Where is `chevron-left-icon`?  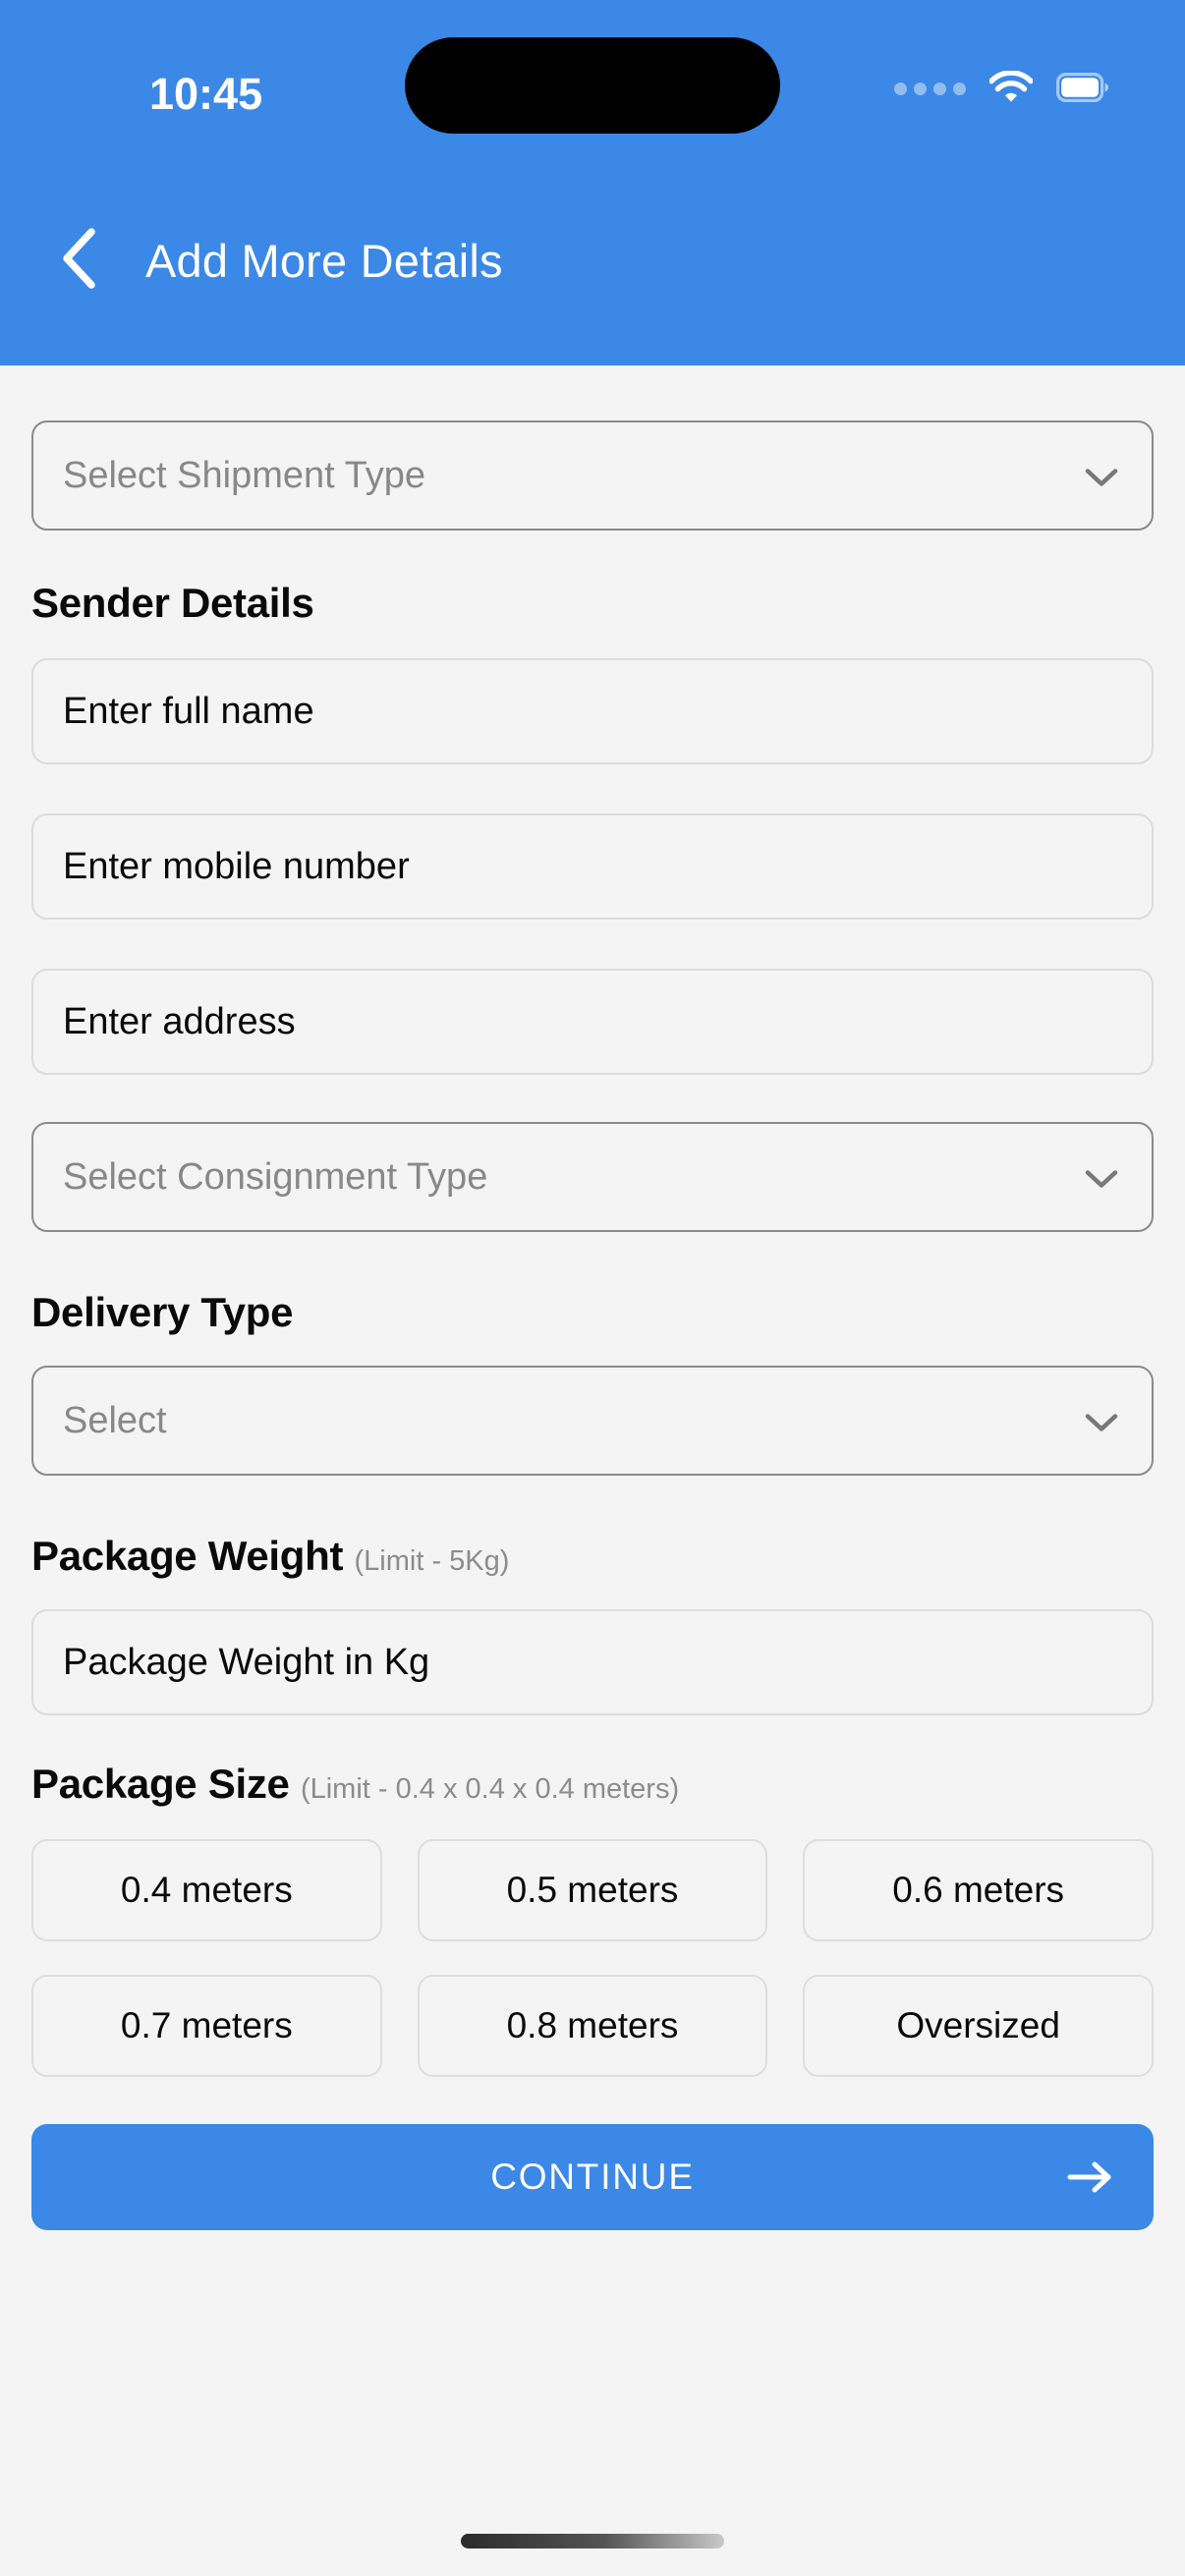 chevron-left-icon is located at coordinates (78, 260).